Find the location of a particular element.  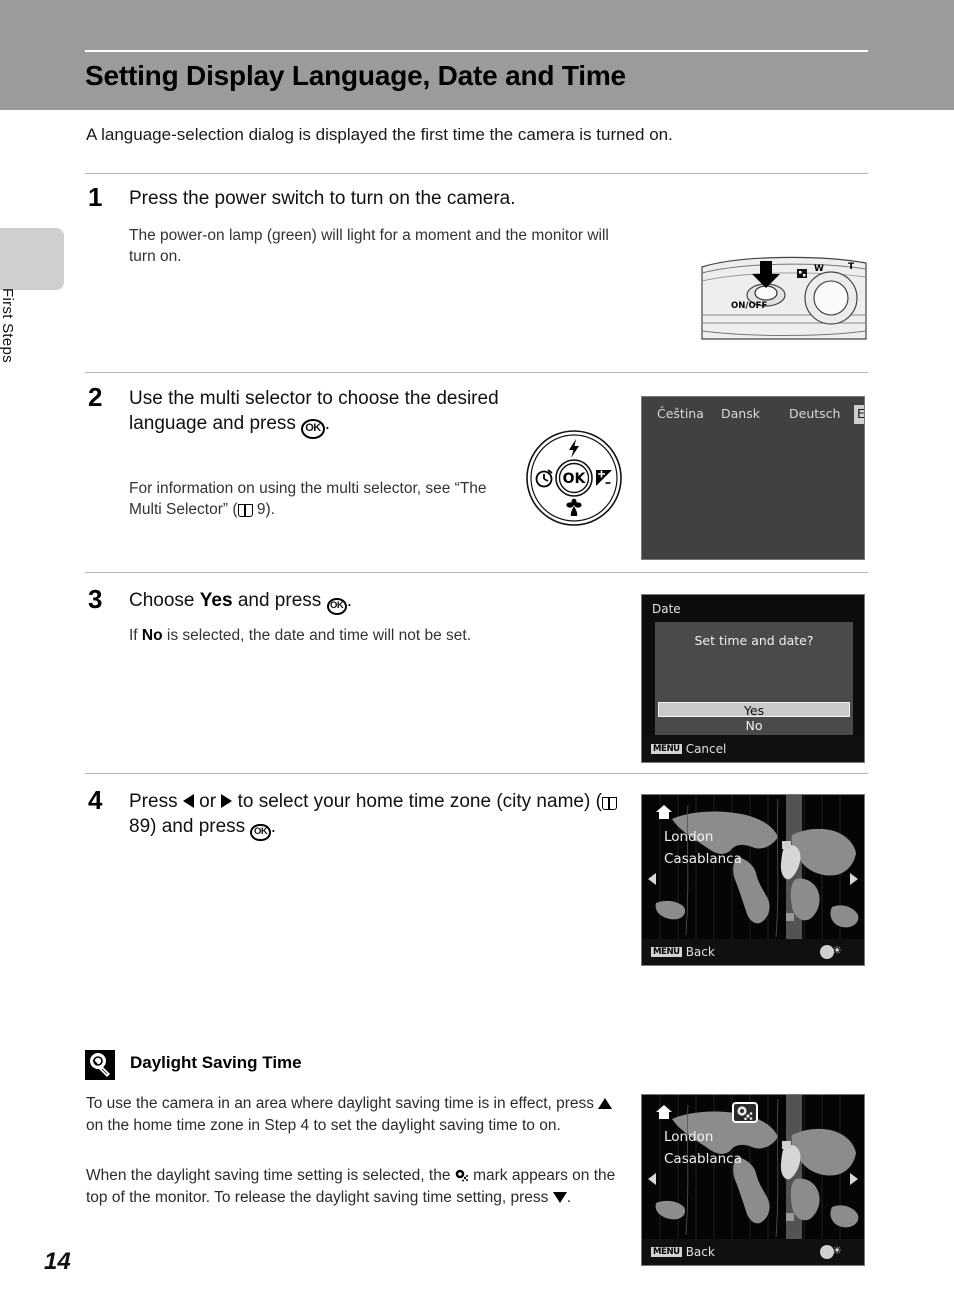

svg-text: OK is located at coordinates (575, 479).